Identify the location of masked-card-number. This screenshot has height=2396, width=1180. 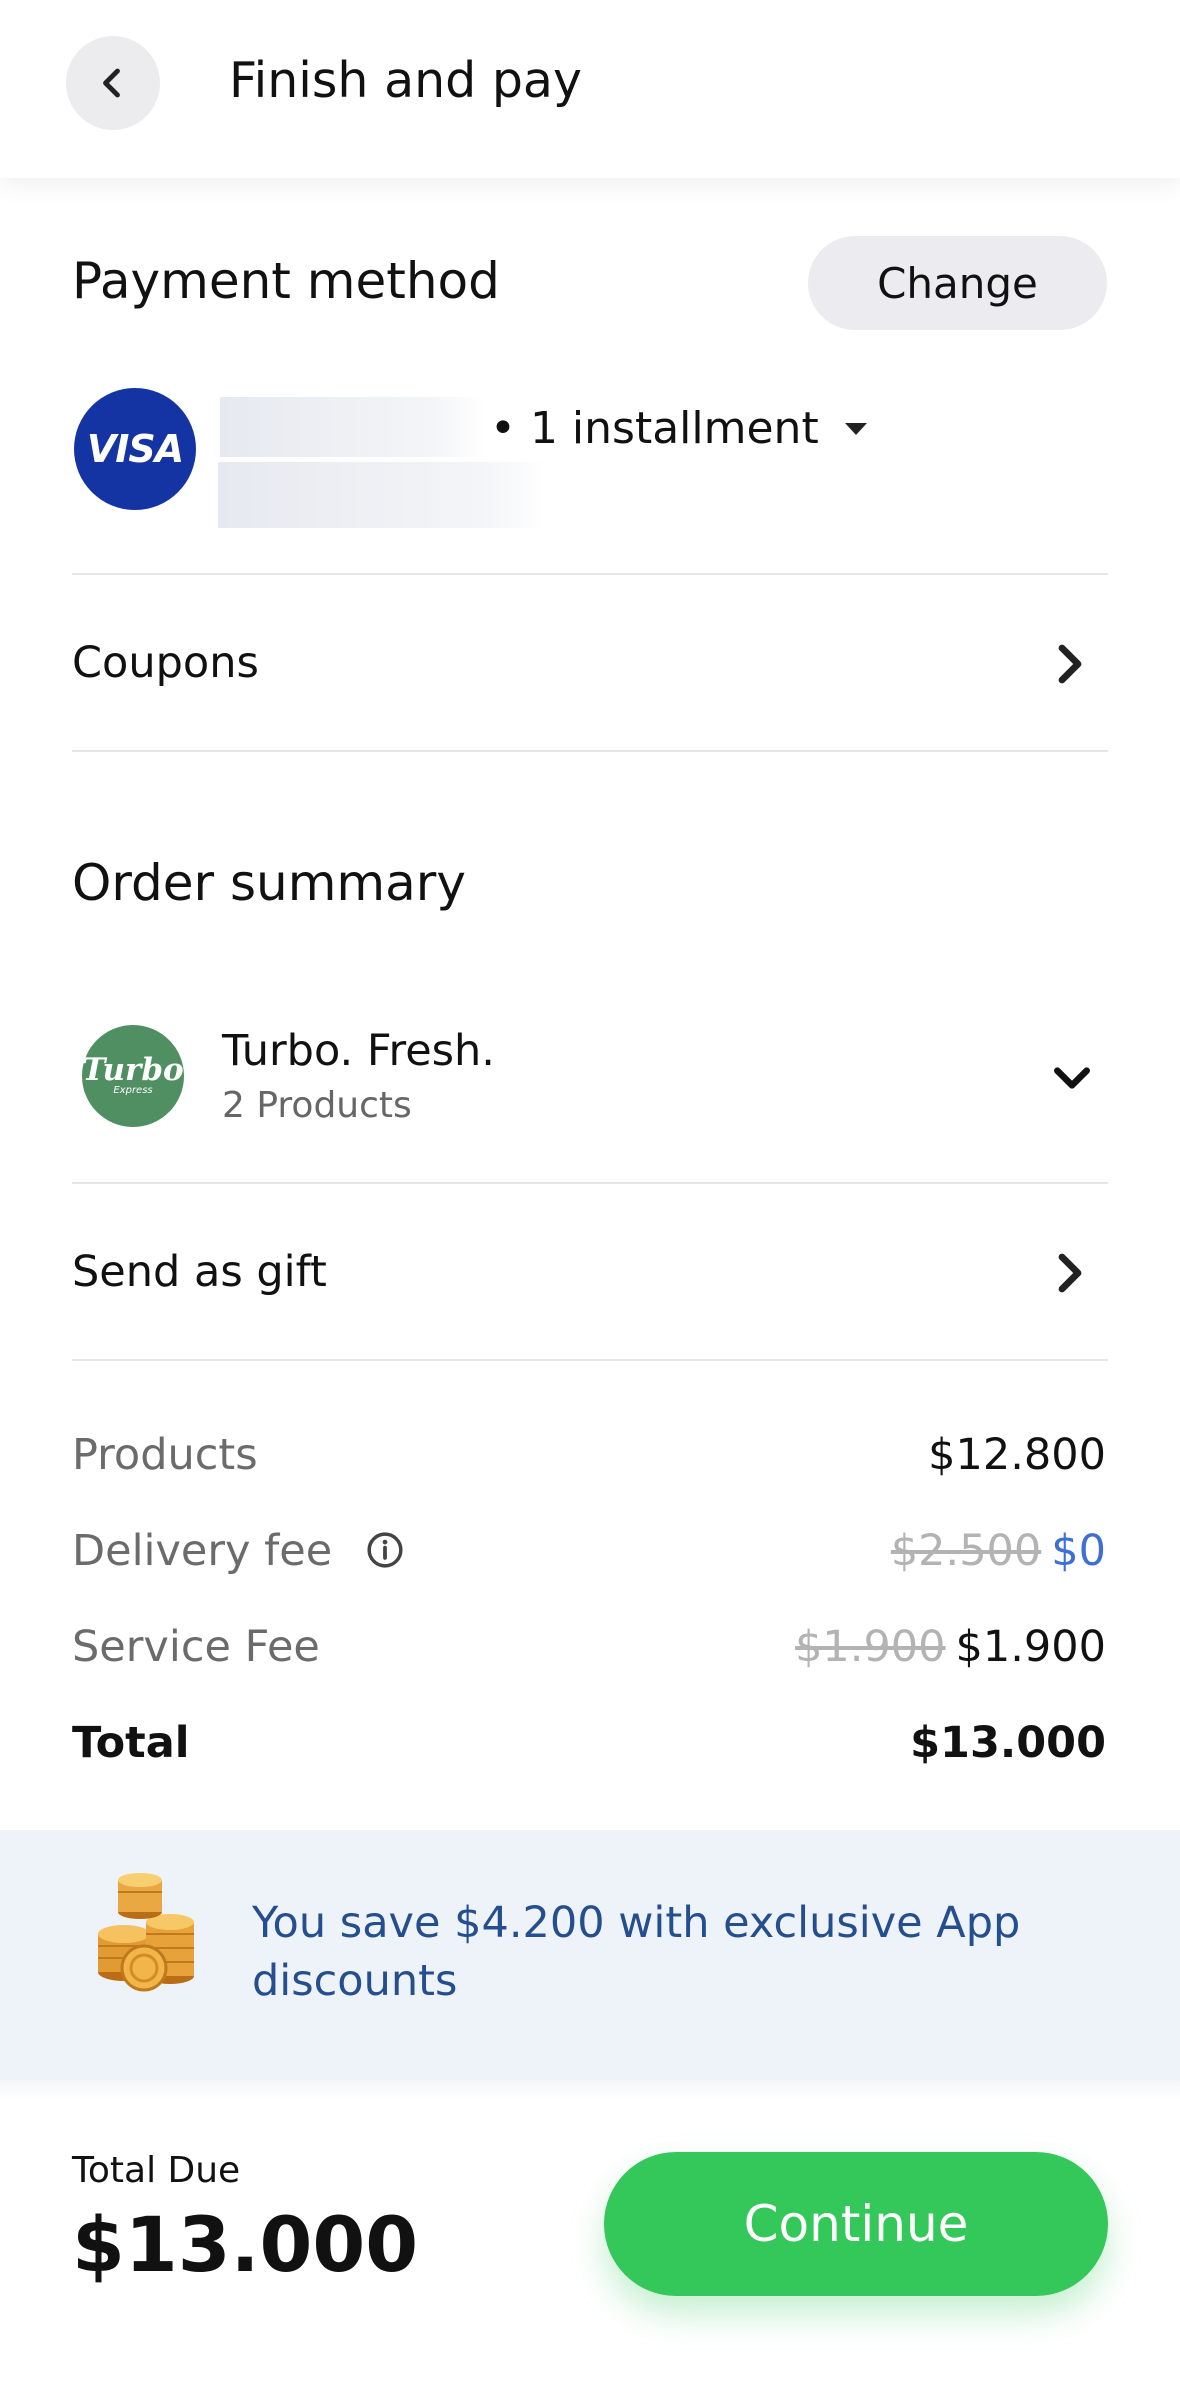
(352, 427).